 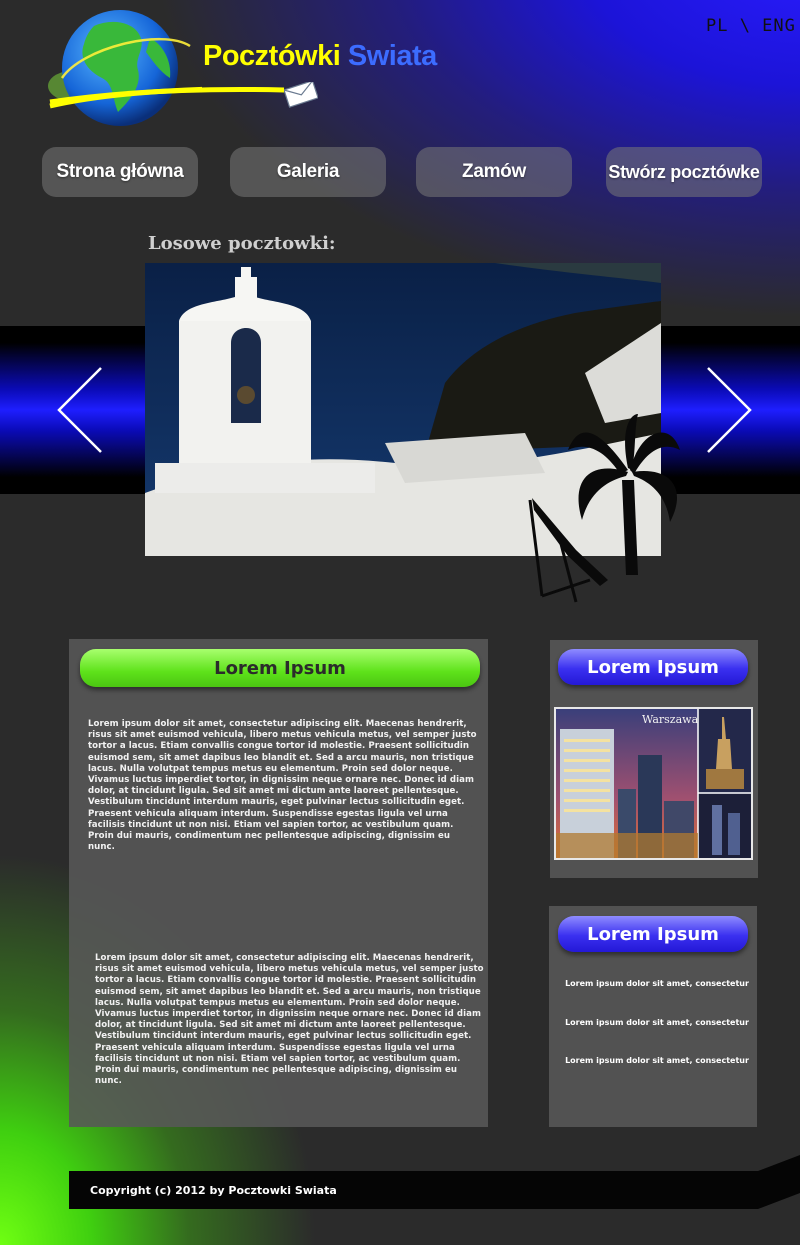 I want to click on sidebar-box-1-heading: Lorem Ipsum, so click(x=653, y=667).